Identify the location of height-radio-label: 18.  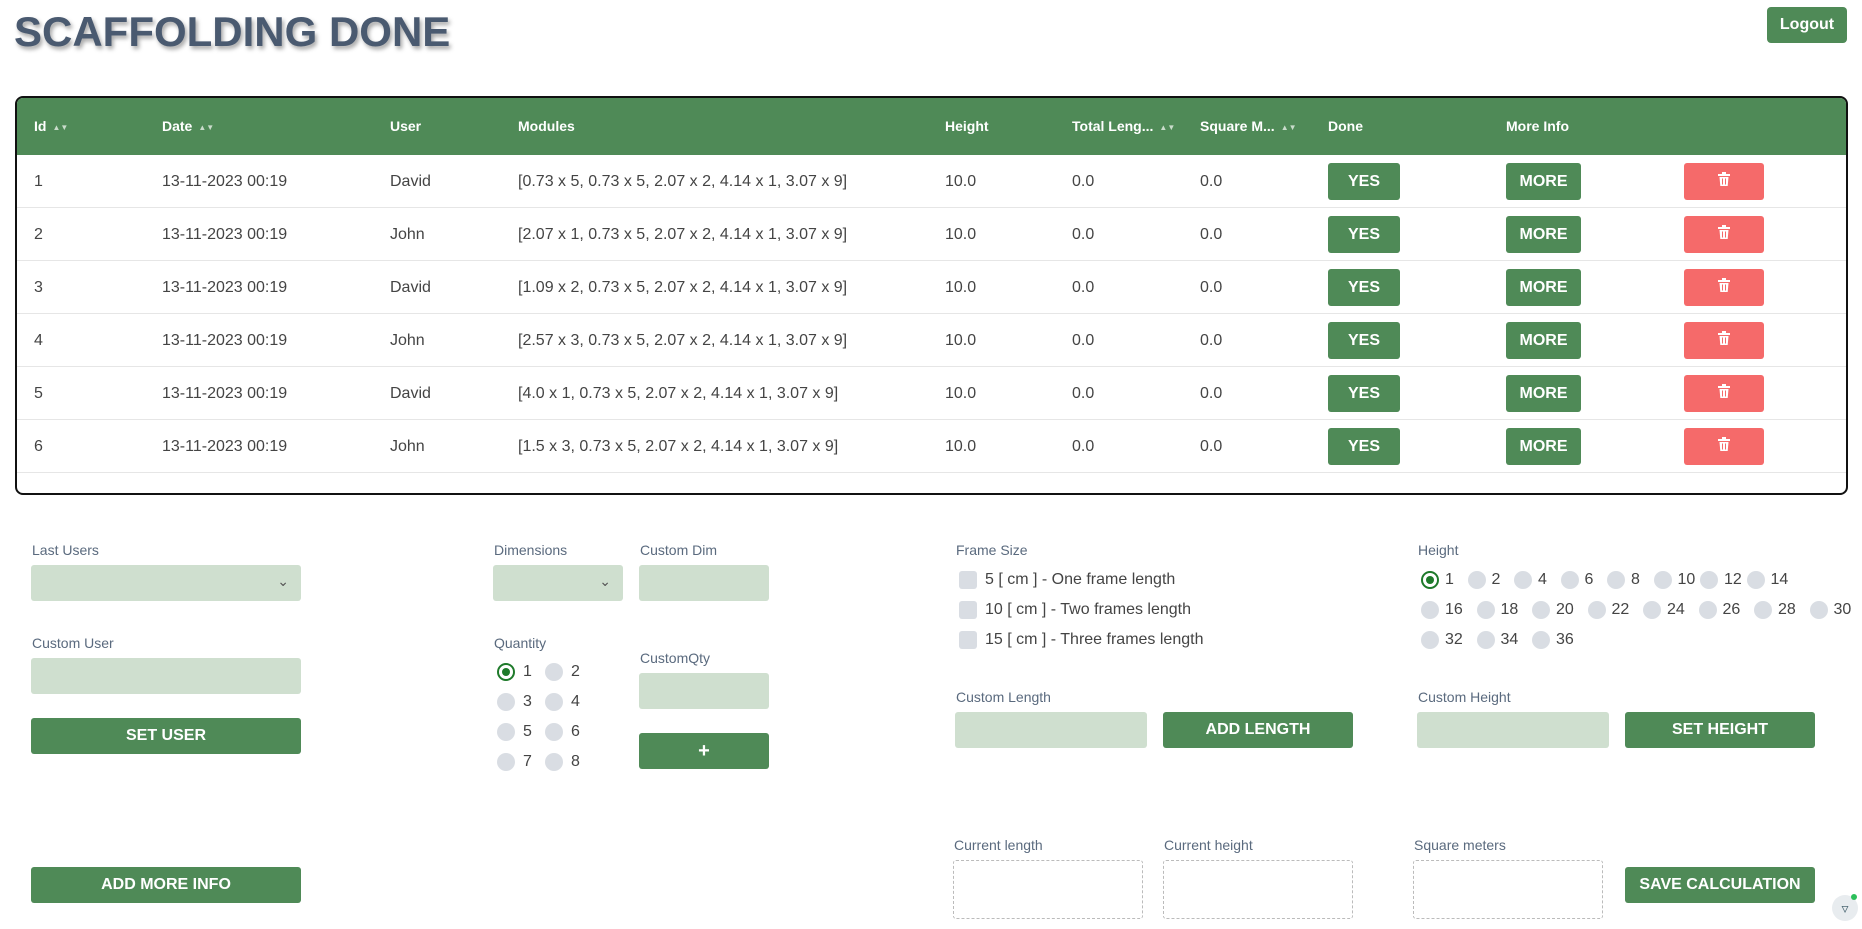
(1509, 609).